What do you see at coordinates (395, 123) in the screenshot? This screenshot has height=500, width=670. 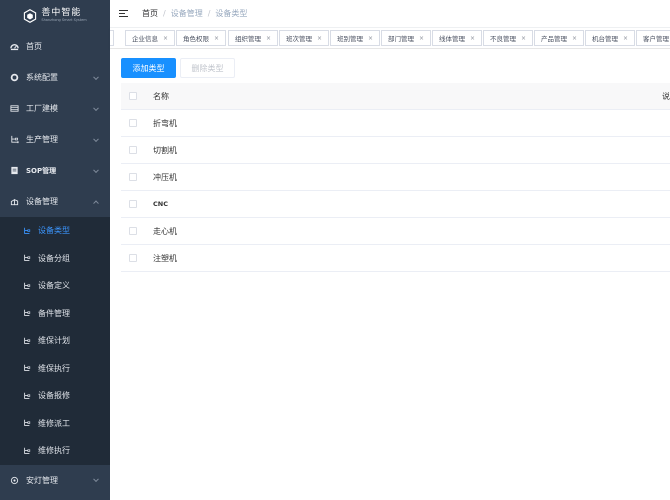 I see `table-row: 折弯机` at bounding box center [395, 123].